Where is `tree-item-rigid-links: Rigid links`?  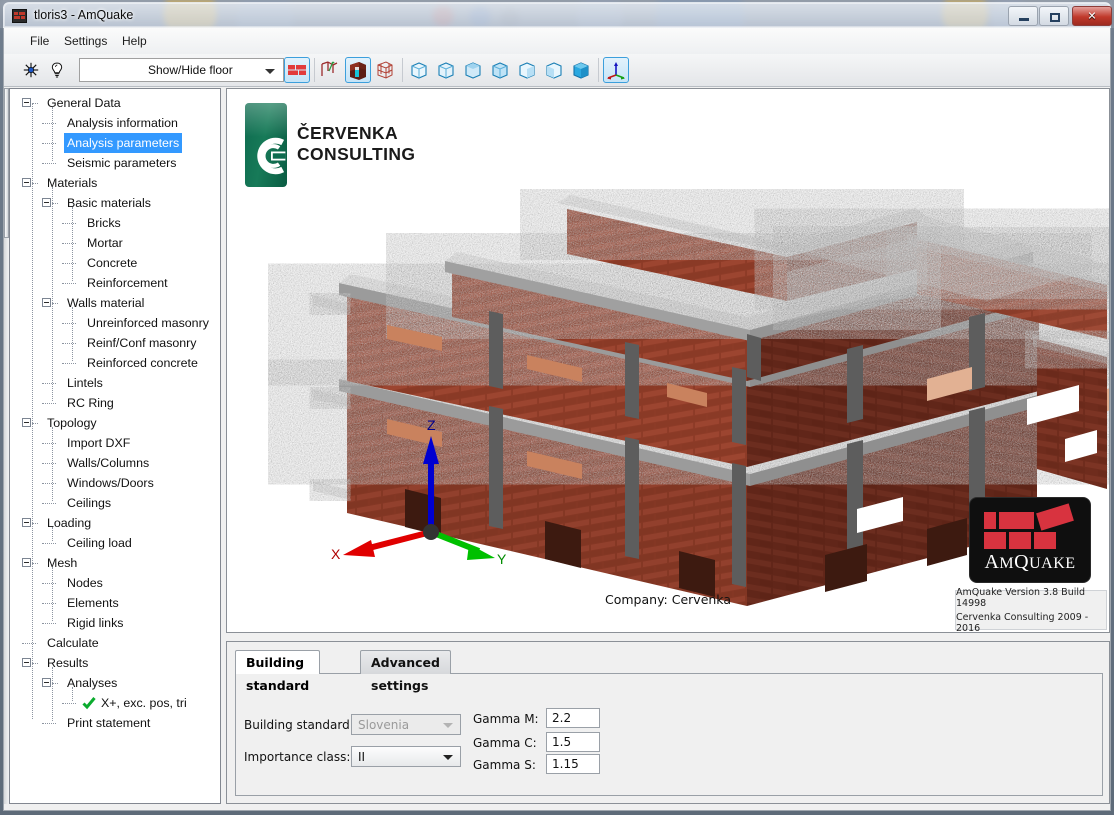 tree-item-rigid-links: Rigid links is located at coordinates (115, 623).